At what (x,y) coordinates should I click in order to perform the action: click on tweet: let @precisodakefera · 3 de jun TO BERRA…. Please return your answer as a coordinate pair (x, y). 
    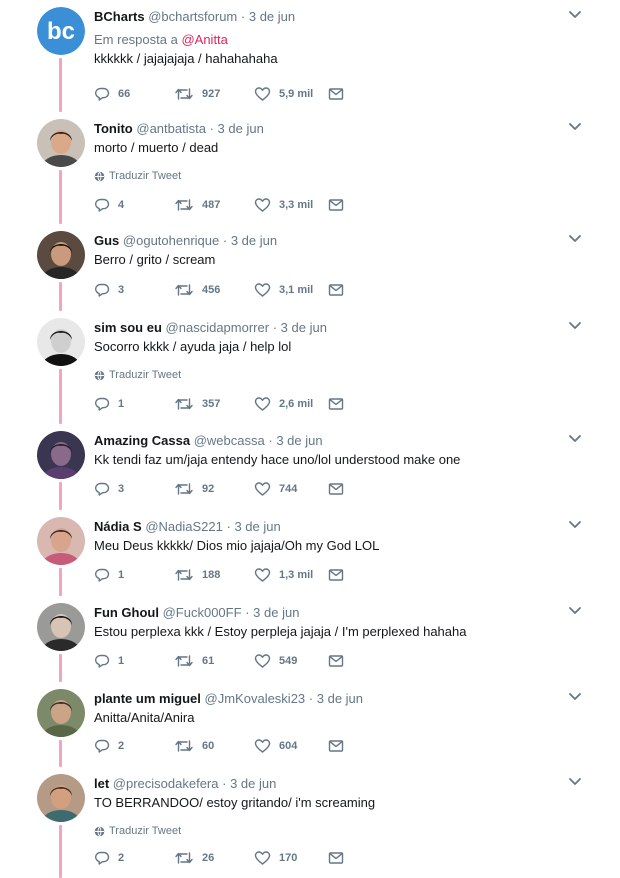
    Looking at the image, I should click on (310, 822).